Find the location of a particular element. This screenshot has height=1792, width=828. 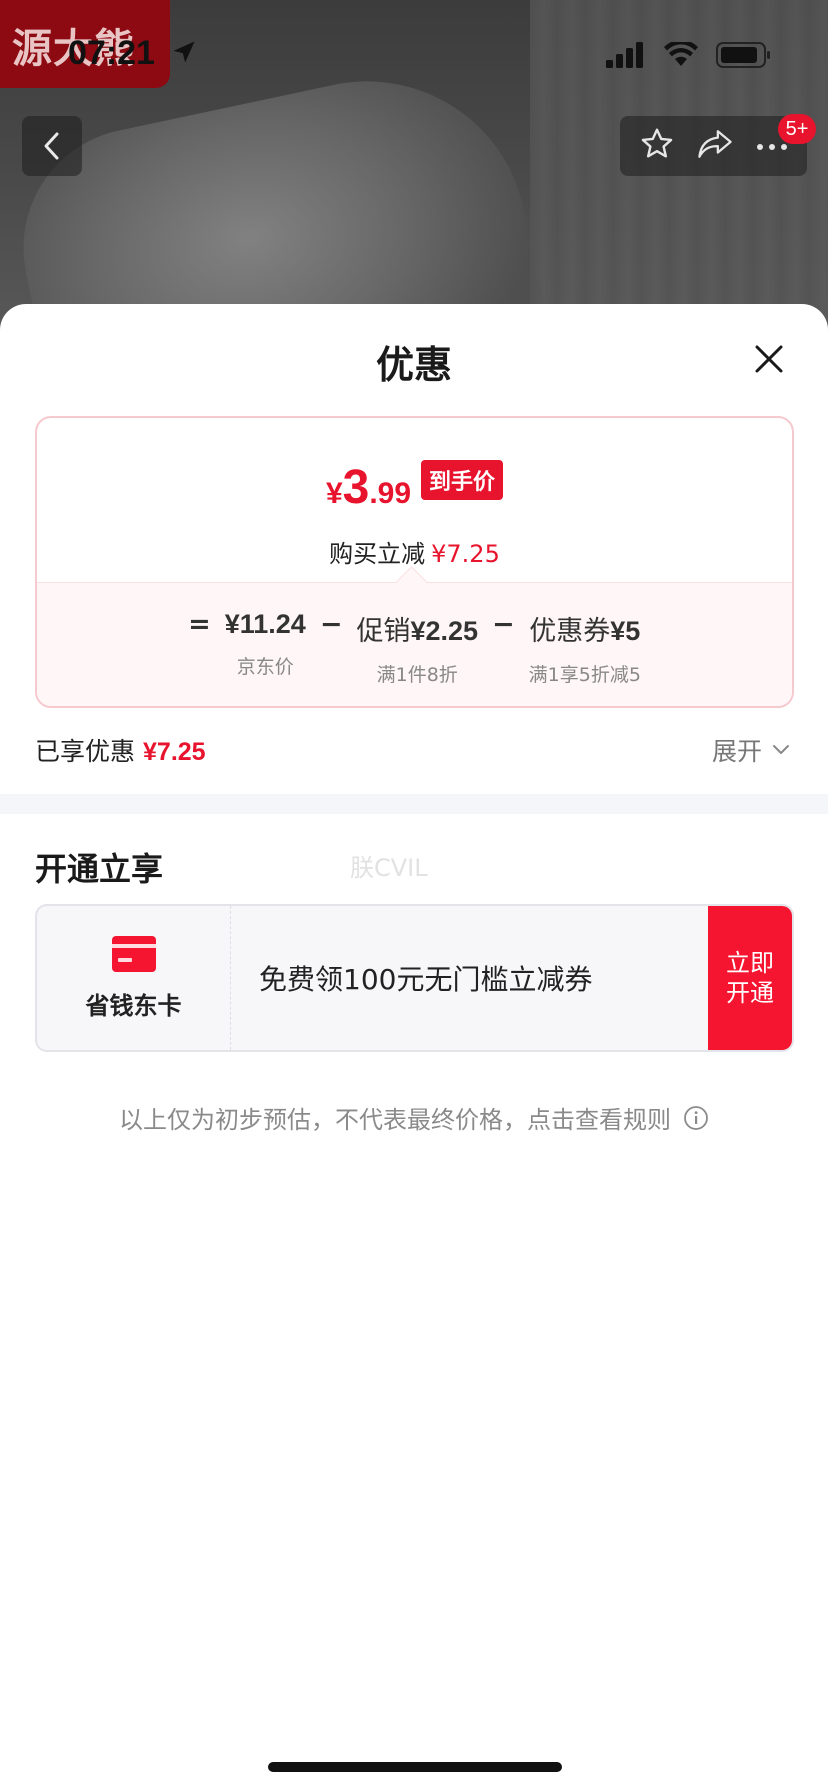

base-price-value: ¥11.24 is located at coordinates (265, 624).